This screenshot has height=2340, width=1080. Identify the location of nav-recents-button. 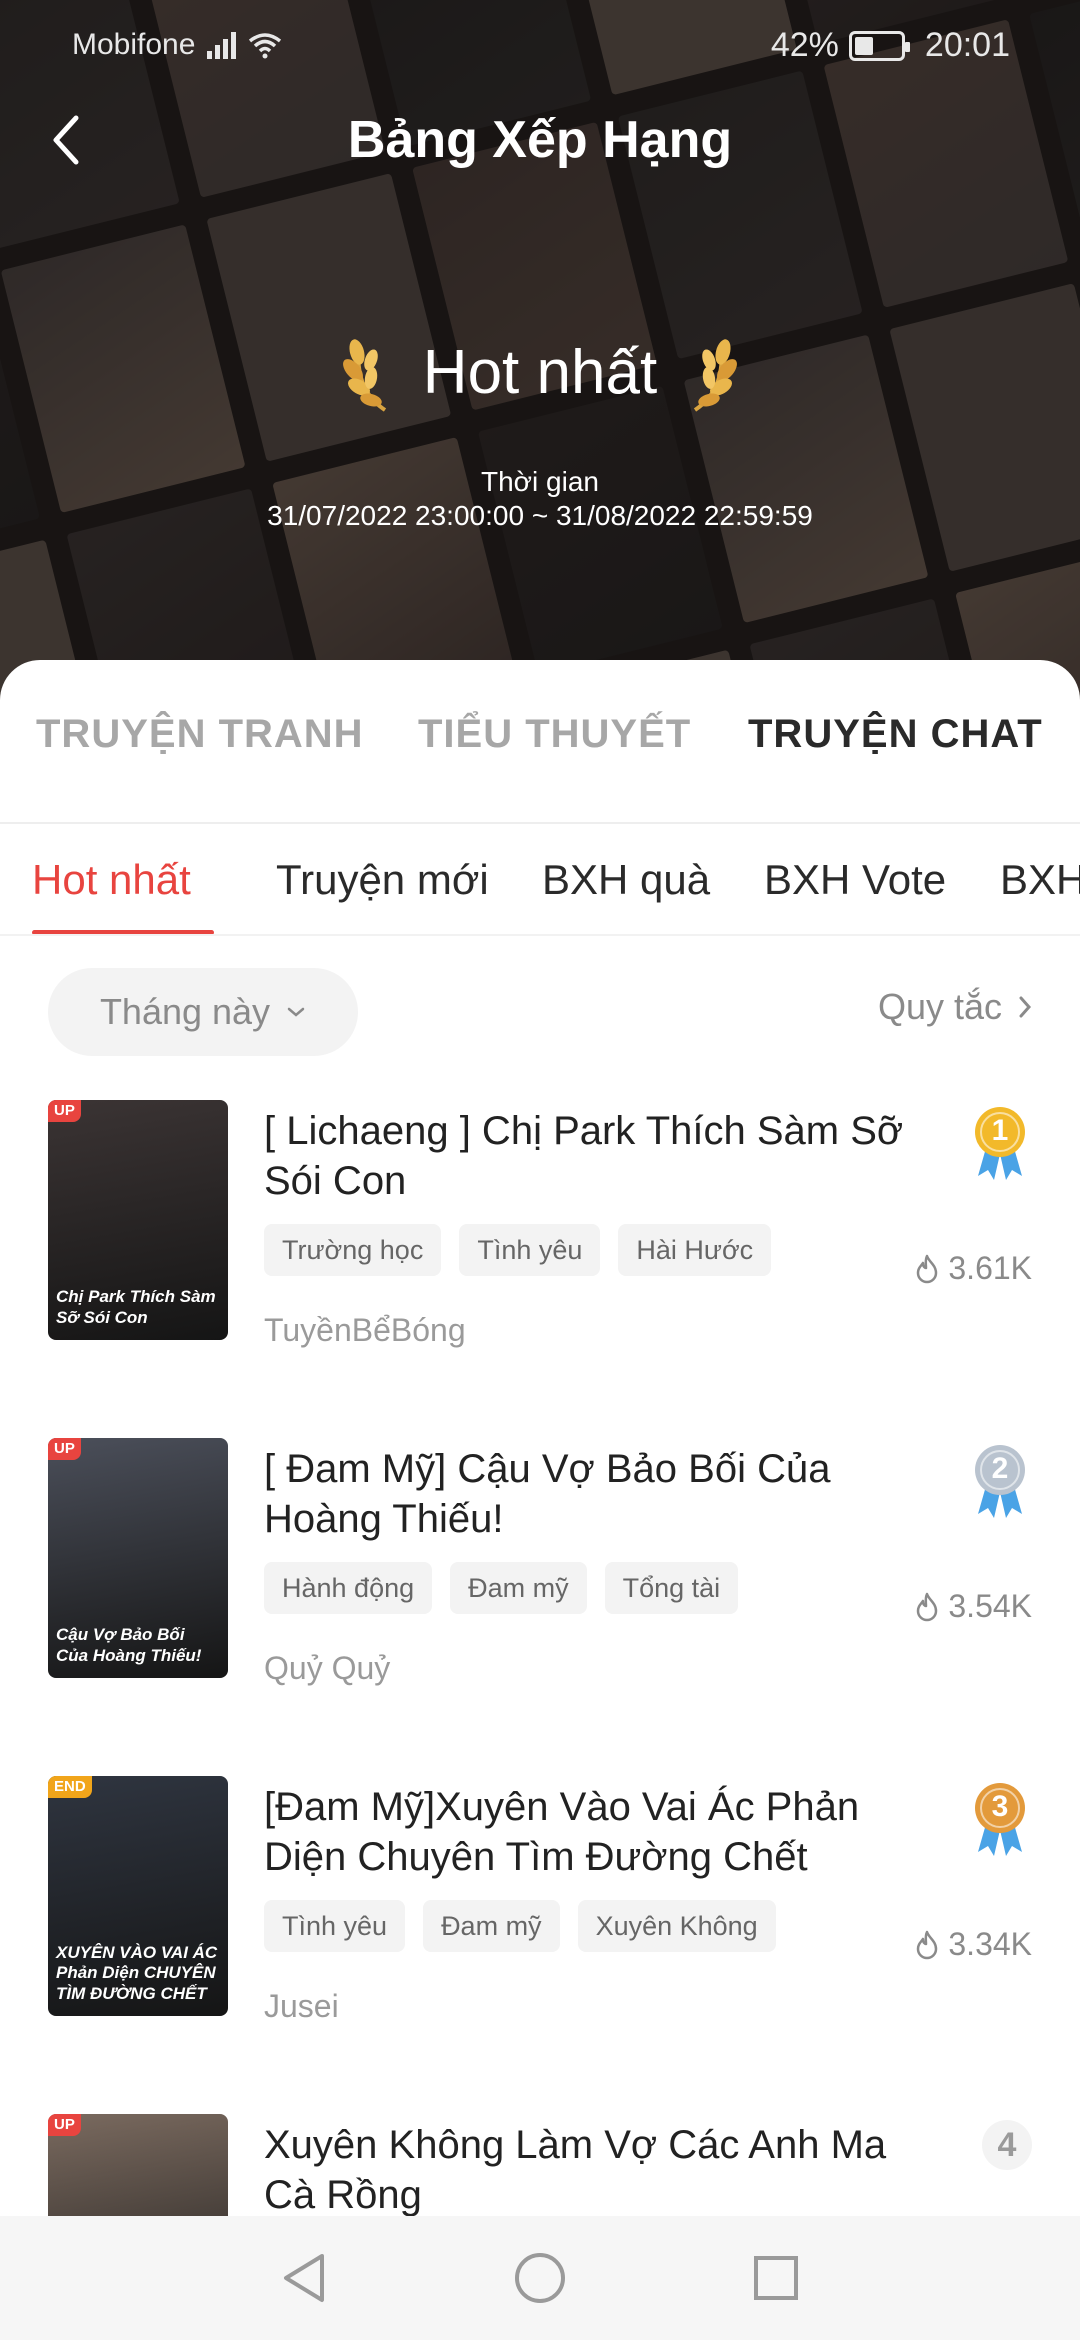
(776, 2278).